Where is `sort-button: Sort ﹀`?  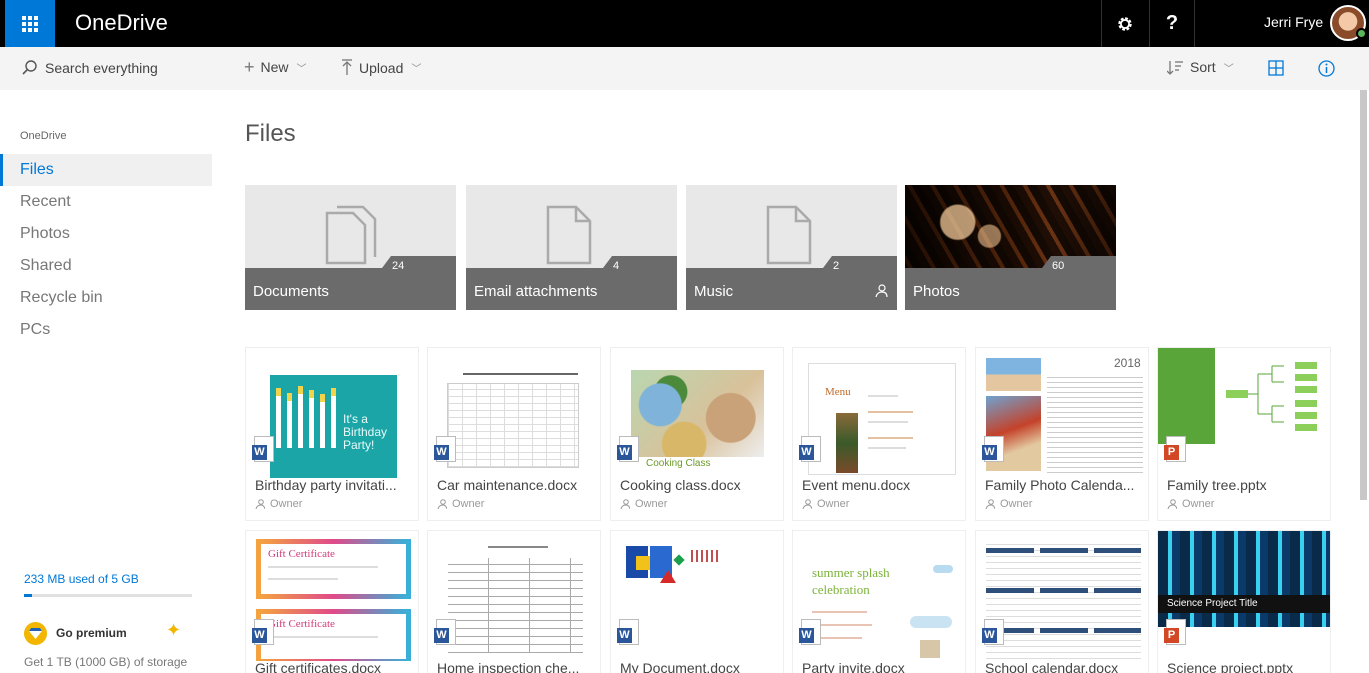
sort-button: Sort ﹀ is located at coordinates (1200, 67).